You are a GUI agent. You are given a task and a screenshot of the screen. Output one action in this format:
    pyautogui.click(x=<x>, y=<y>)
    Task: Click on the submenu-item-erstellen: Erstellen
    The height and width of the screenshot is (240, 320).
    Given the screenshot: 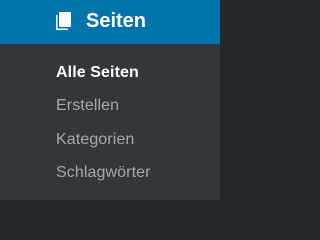 What is the action you would take?
    pyautogui.click(x=110, y=106)
    